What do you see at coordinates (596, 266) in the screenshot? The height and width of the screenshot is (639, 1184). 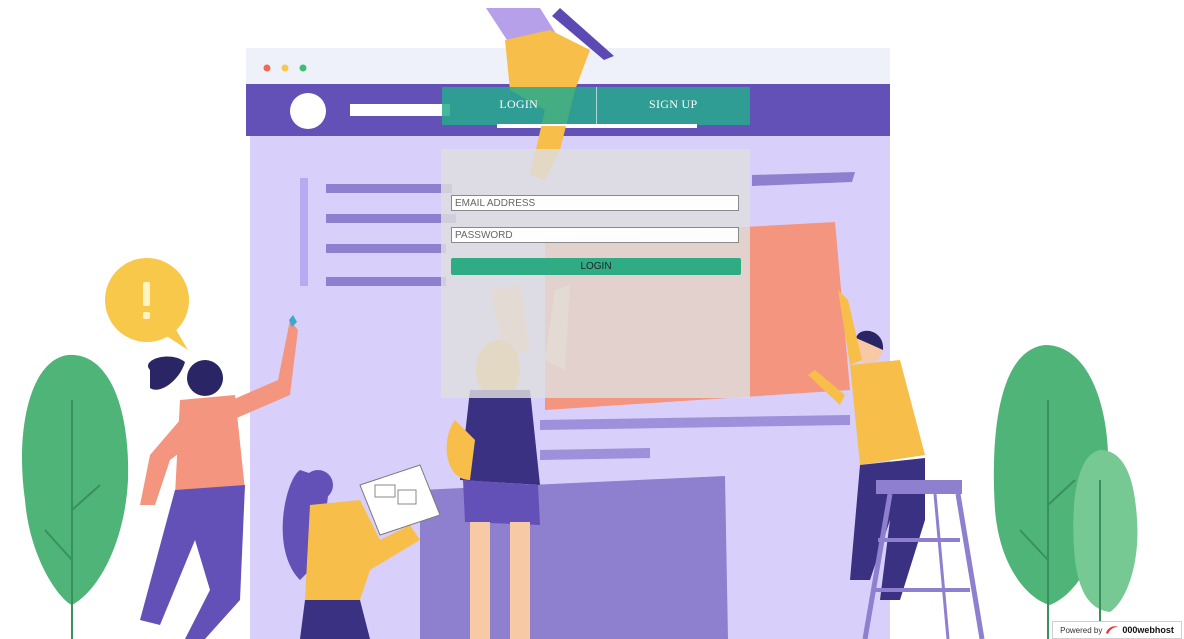 I see `login-submit-button: LOGIN` at bounding box center [596, 266].